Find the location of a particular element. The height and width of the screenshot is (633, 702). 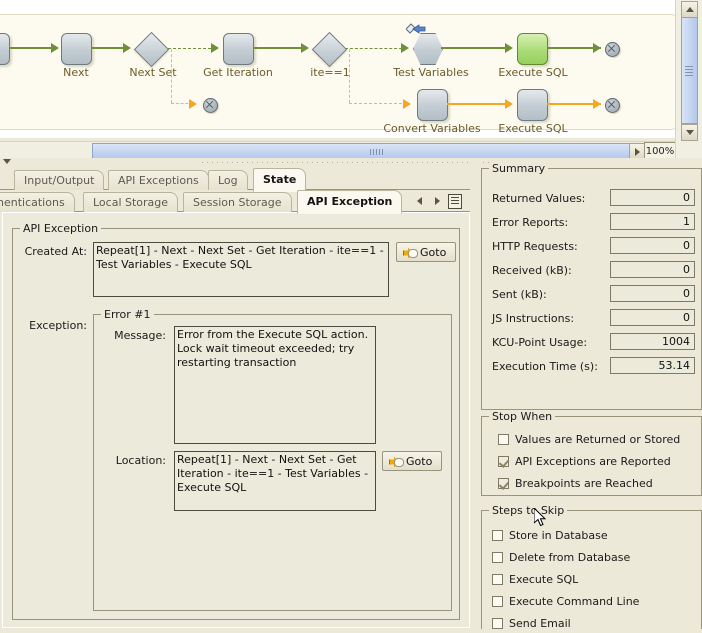

summary-value-returned-values: 0 is located at coordinates (652, 197).